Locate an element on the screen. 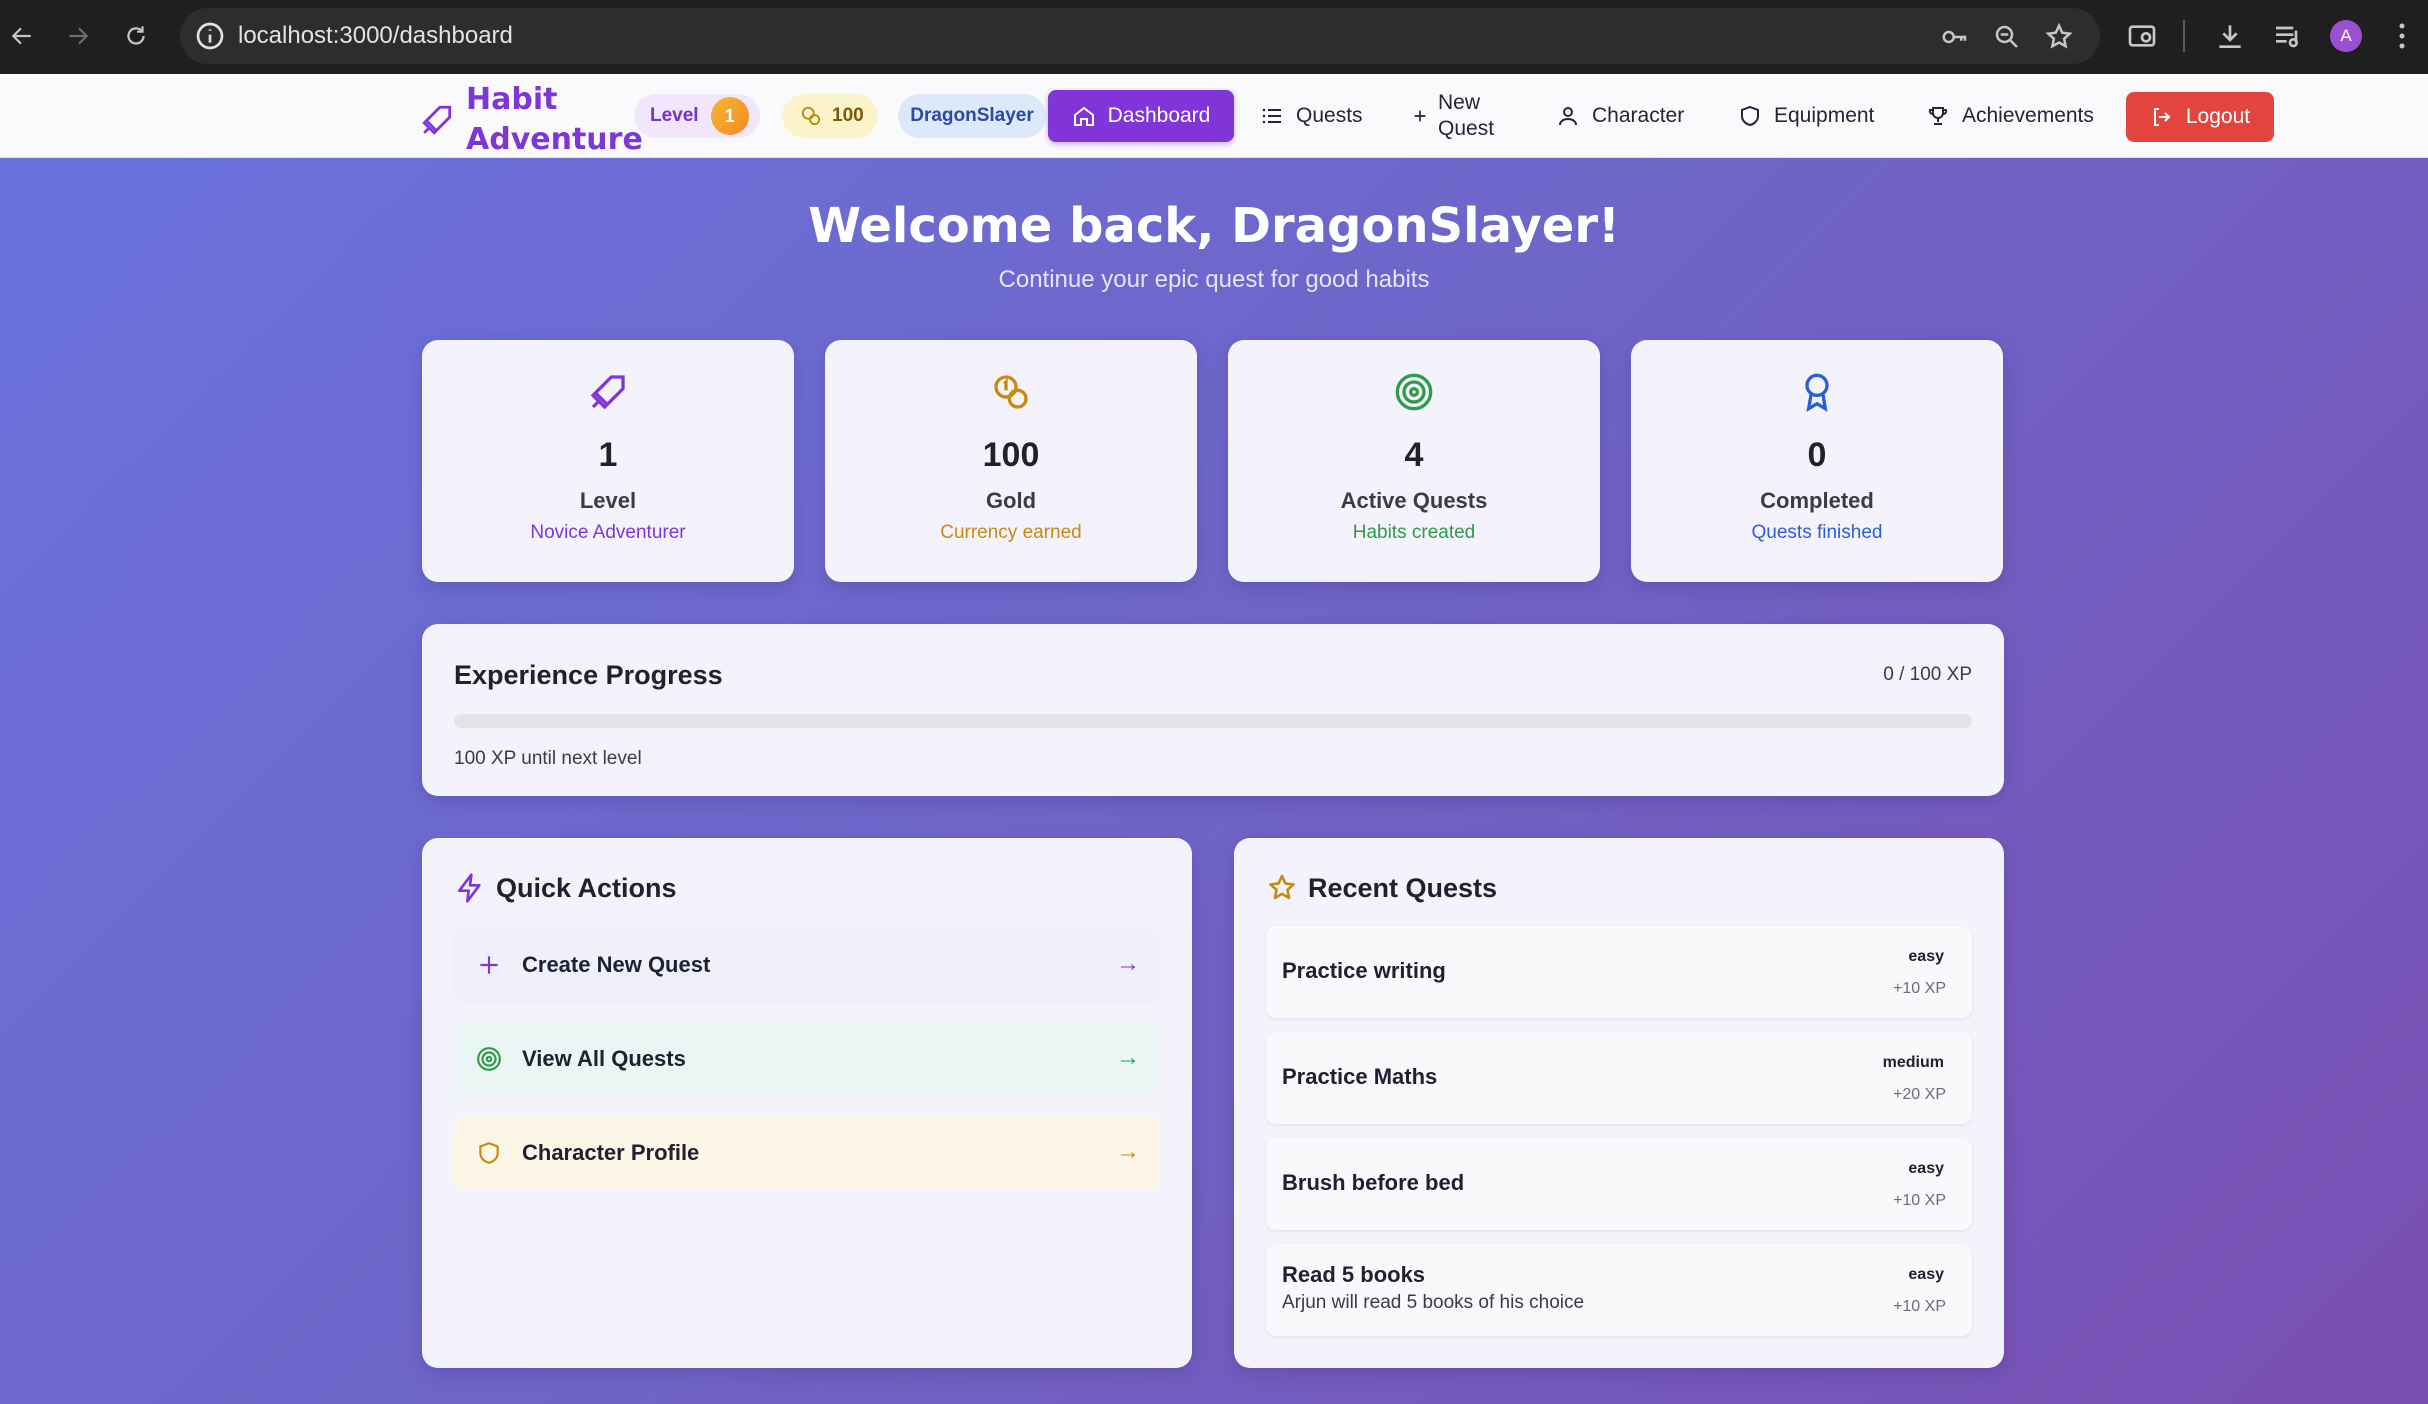 This screenshot has width=2428, height=1404. experience-note: 100 XP until next level is located at coordinates (548, 758).